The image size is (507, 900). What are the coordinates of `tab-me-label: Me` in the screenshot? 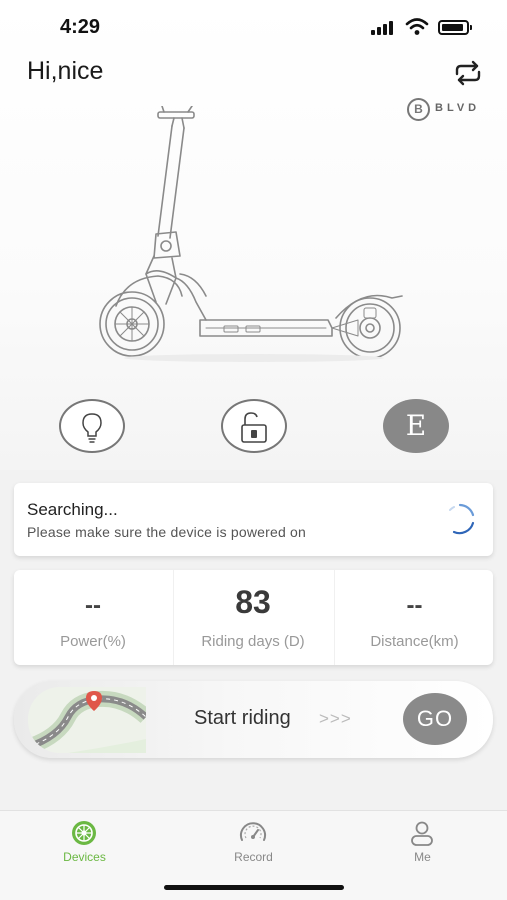 It's located at (422, 857).